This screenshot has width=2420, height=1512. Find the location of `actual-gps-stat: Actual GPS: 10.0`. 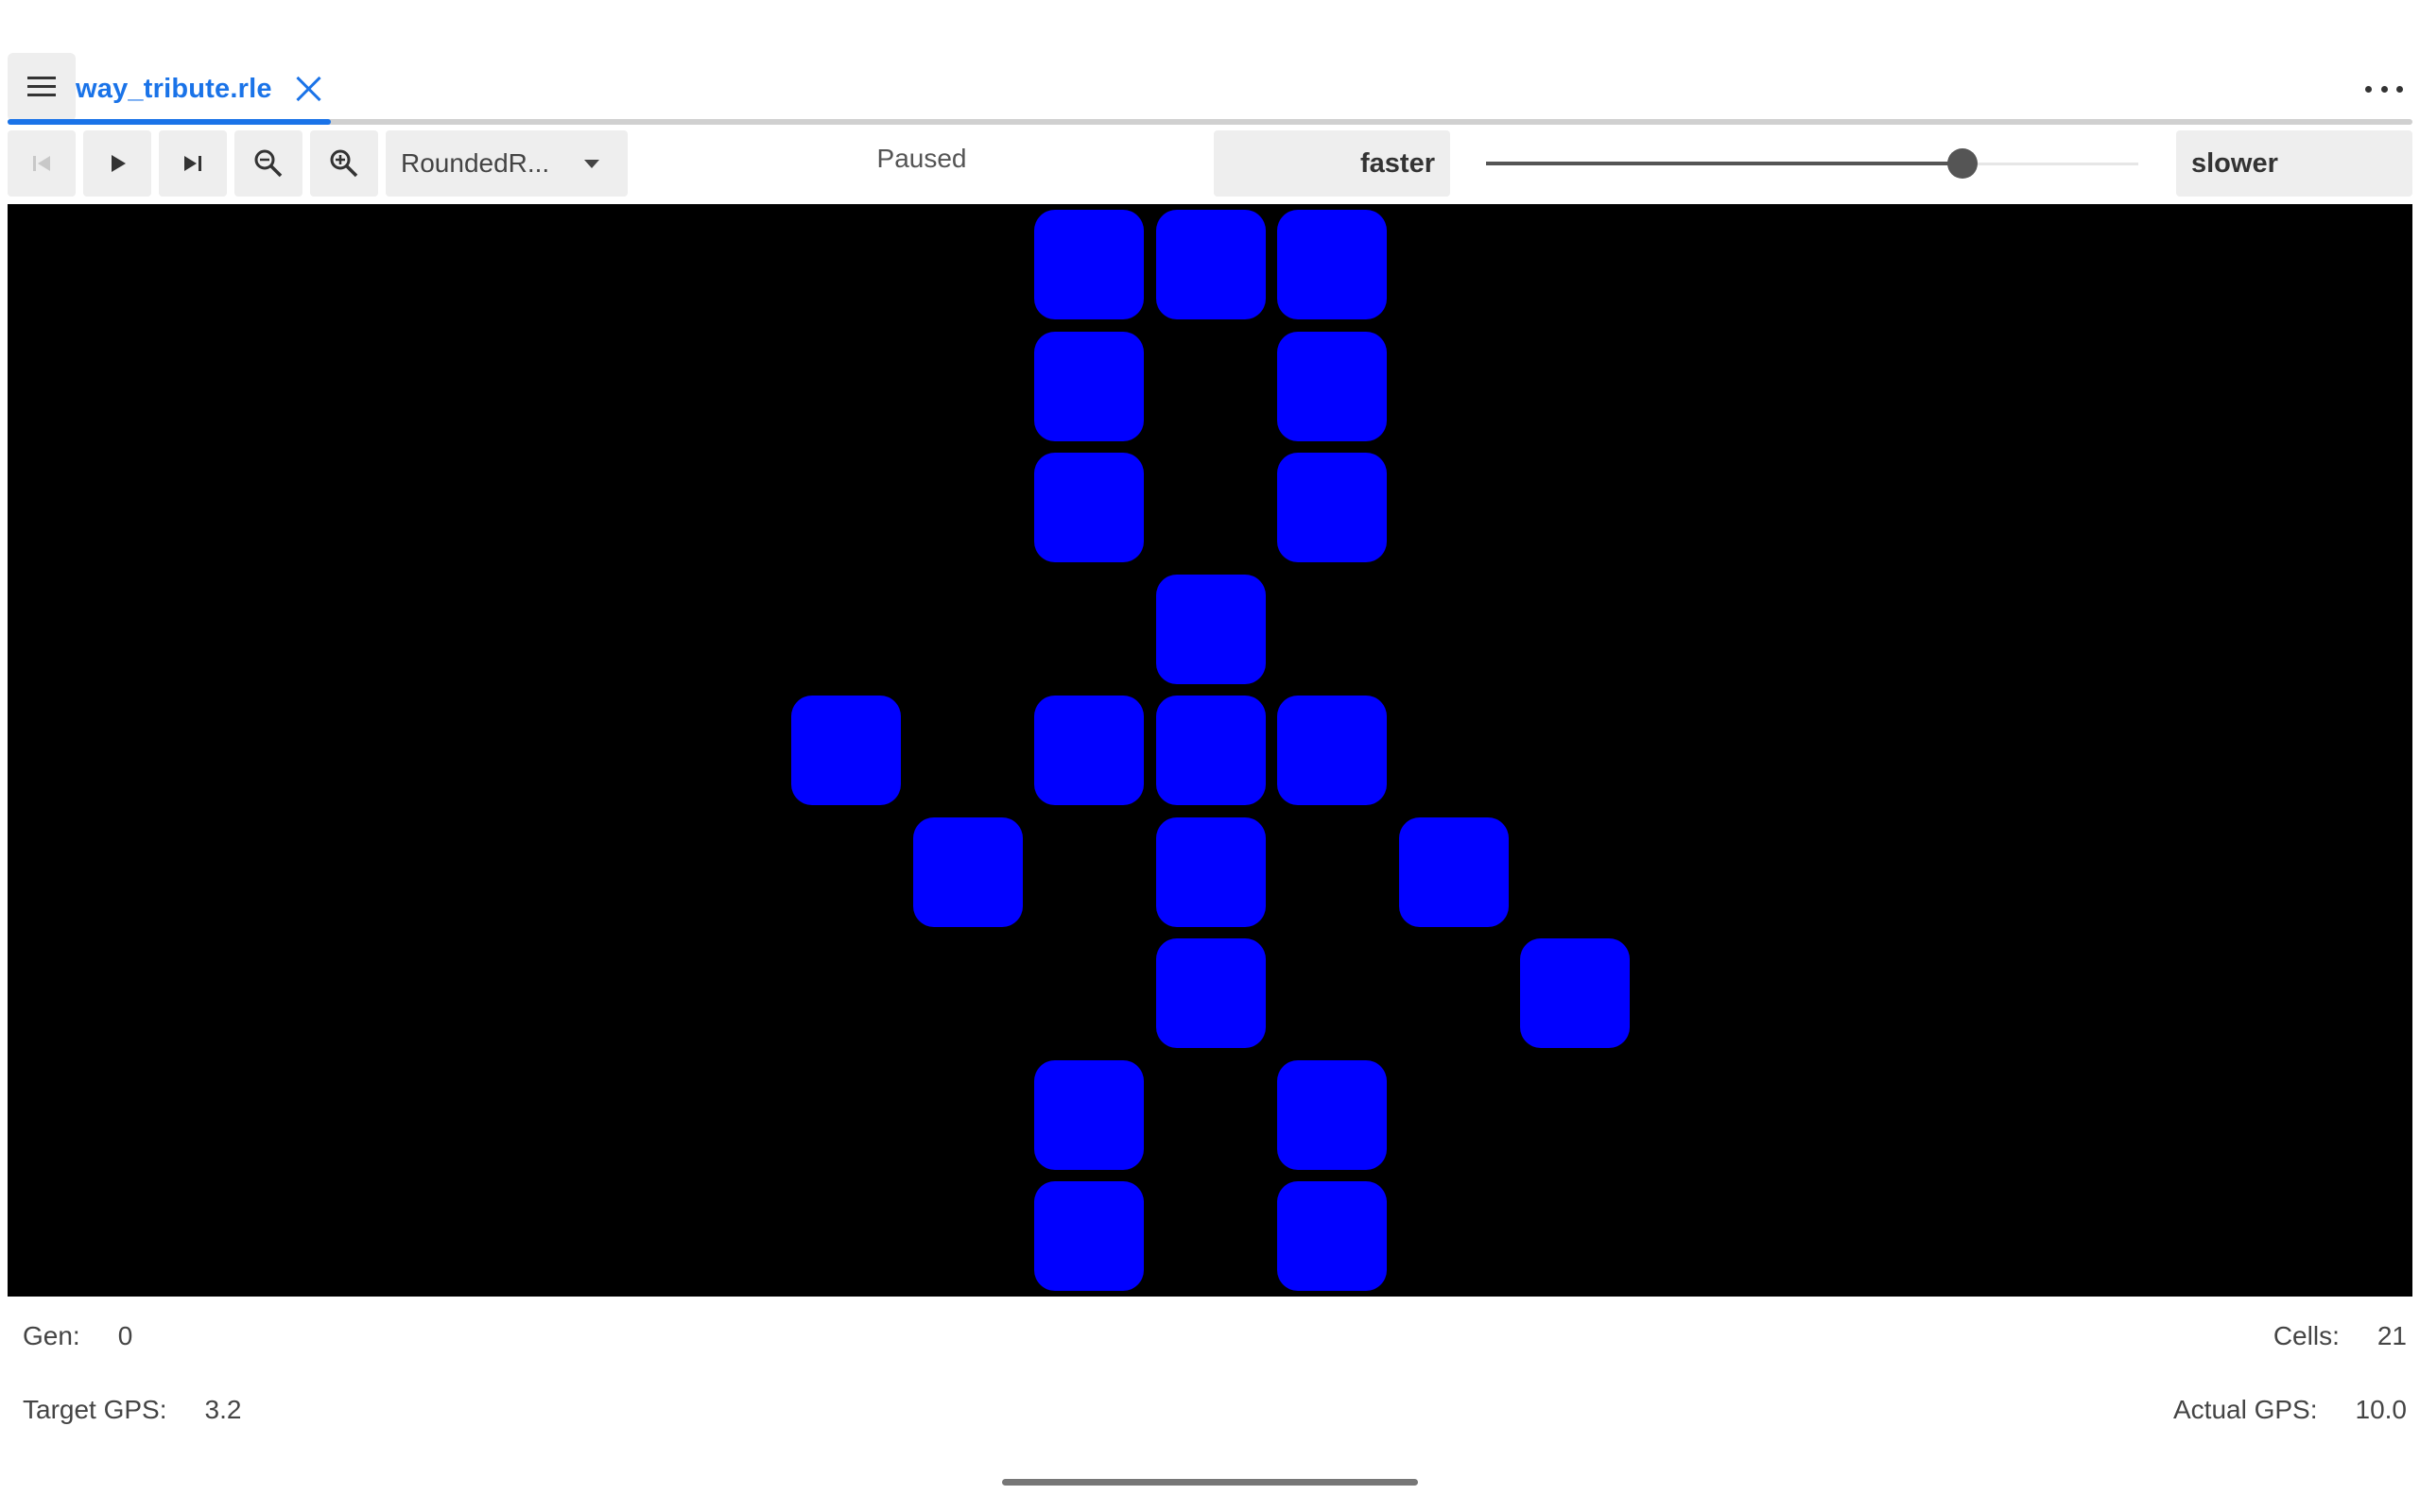

actual-gps-stat: Actual GPS: 10.0 is located at coordinates (2290, 1410).